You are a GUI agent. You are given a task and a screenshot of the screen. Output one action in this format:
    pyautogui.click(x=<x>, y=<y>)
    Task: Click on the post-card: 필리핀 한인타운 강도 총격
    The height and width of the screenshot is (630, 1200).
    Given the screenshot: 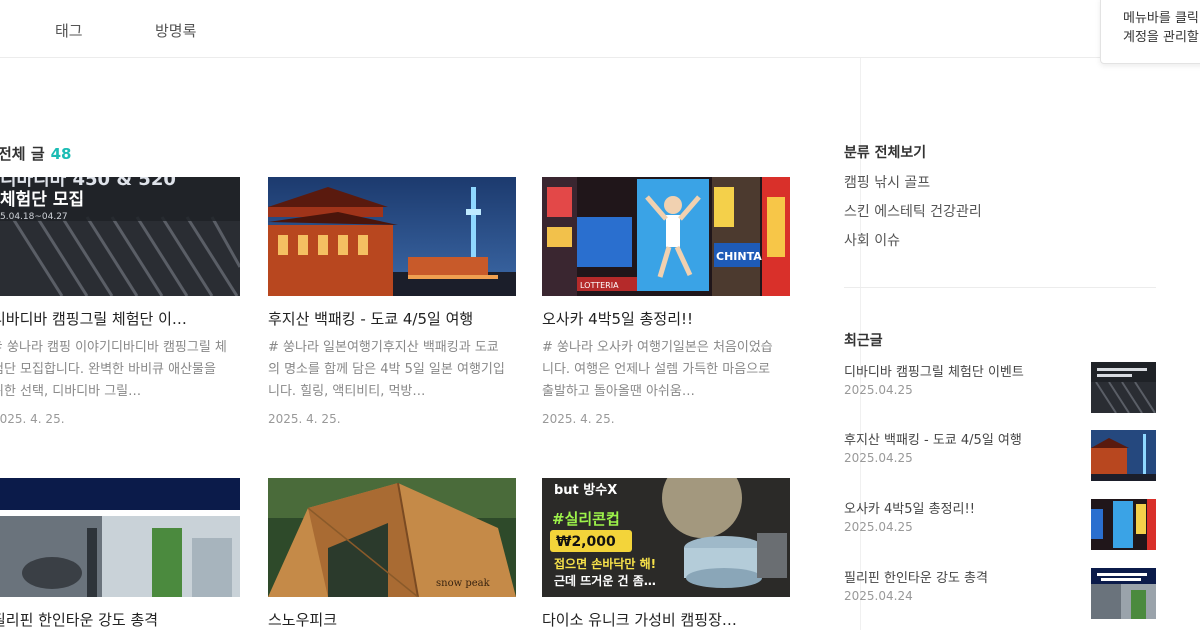 What is the action you would take?
    pyautogui.click(x=120, y=554)
    